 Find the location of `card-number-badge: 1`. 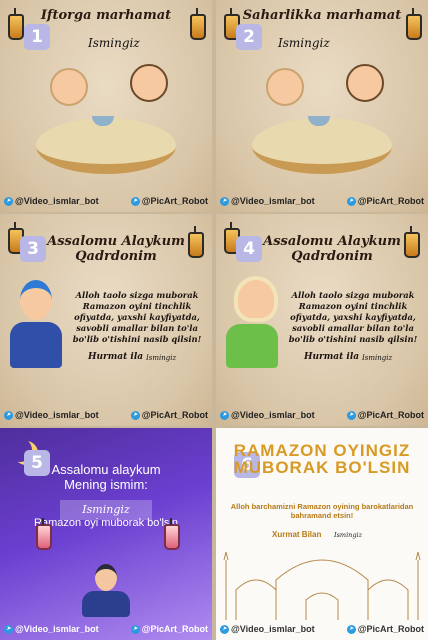

card-number-badge: 1 is located at coordinates (37, 37).